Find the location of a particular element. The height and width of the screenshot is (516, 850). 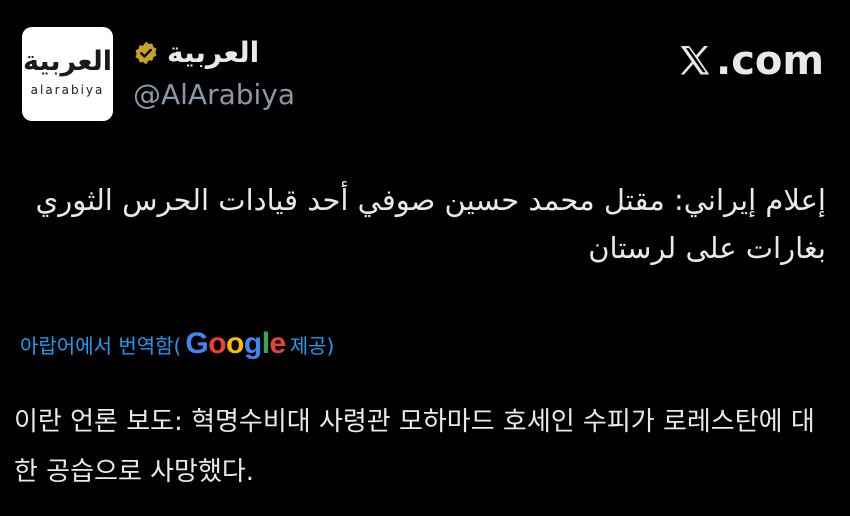

avatar: العربية alarabiya is located at coordinates (67, 74).